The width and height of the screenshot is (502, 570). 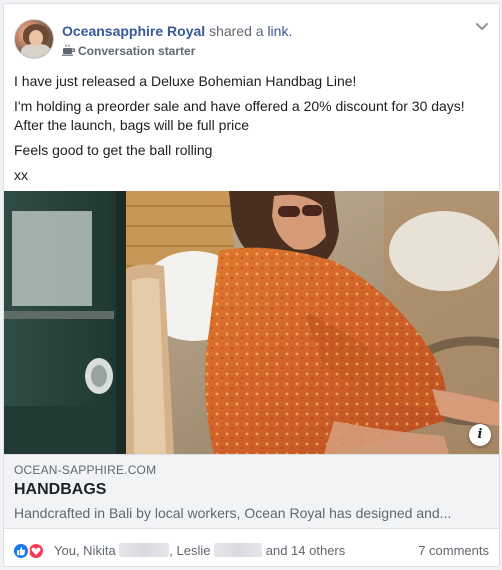 I want to click on reactors-part-2: , Leslie, so click(x=190, y=550).